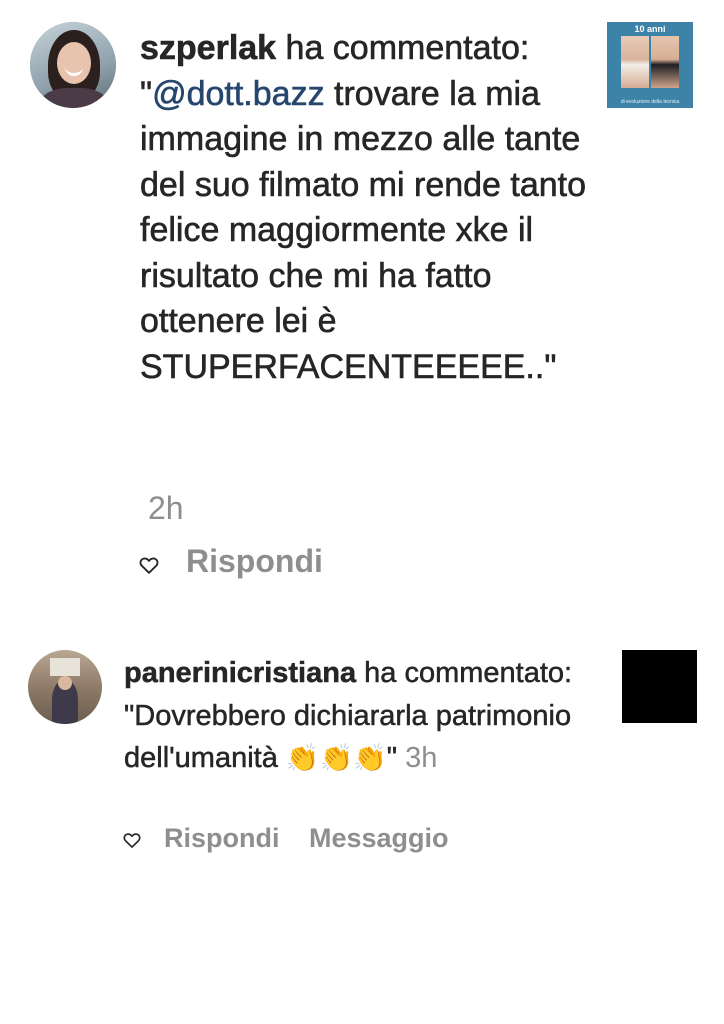  Describe the element at coordinates (208, 48) in the screenshot. I see `username-link: szperlak` at that location.